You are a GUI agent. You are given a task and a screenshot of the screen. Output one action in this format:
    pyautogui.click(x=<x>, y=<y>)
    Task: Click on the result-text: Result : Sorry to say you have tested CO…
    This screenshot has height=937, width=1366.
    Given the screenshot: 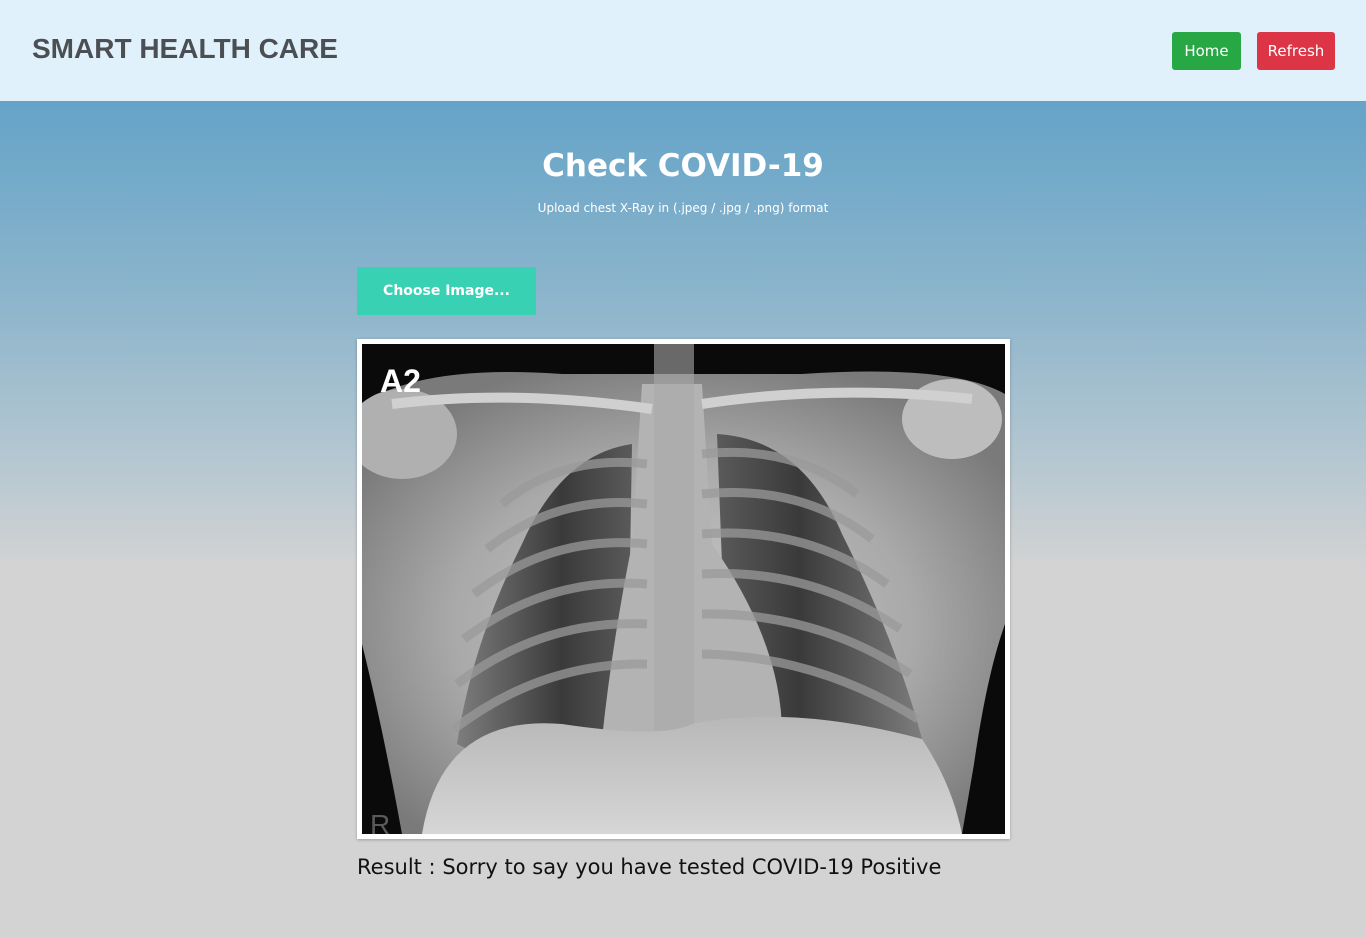 What is the action you would take?
    pyautogui.click(x=649, y=867)
    